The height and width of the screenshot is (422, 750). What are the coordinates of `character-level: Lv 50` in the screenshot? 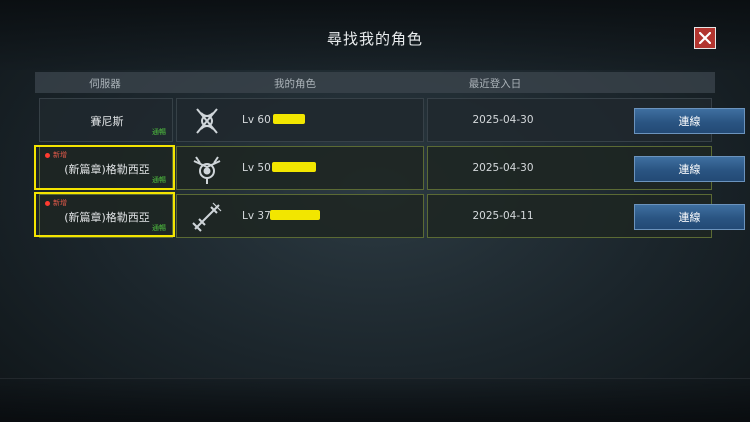 It's located at (256, 168).